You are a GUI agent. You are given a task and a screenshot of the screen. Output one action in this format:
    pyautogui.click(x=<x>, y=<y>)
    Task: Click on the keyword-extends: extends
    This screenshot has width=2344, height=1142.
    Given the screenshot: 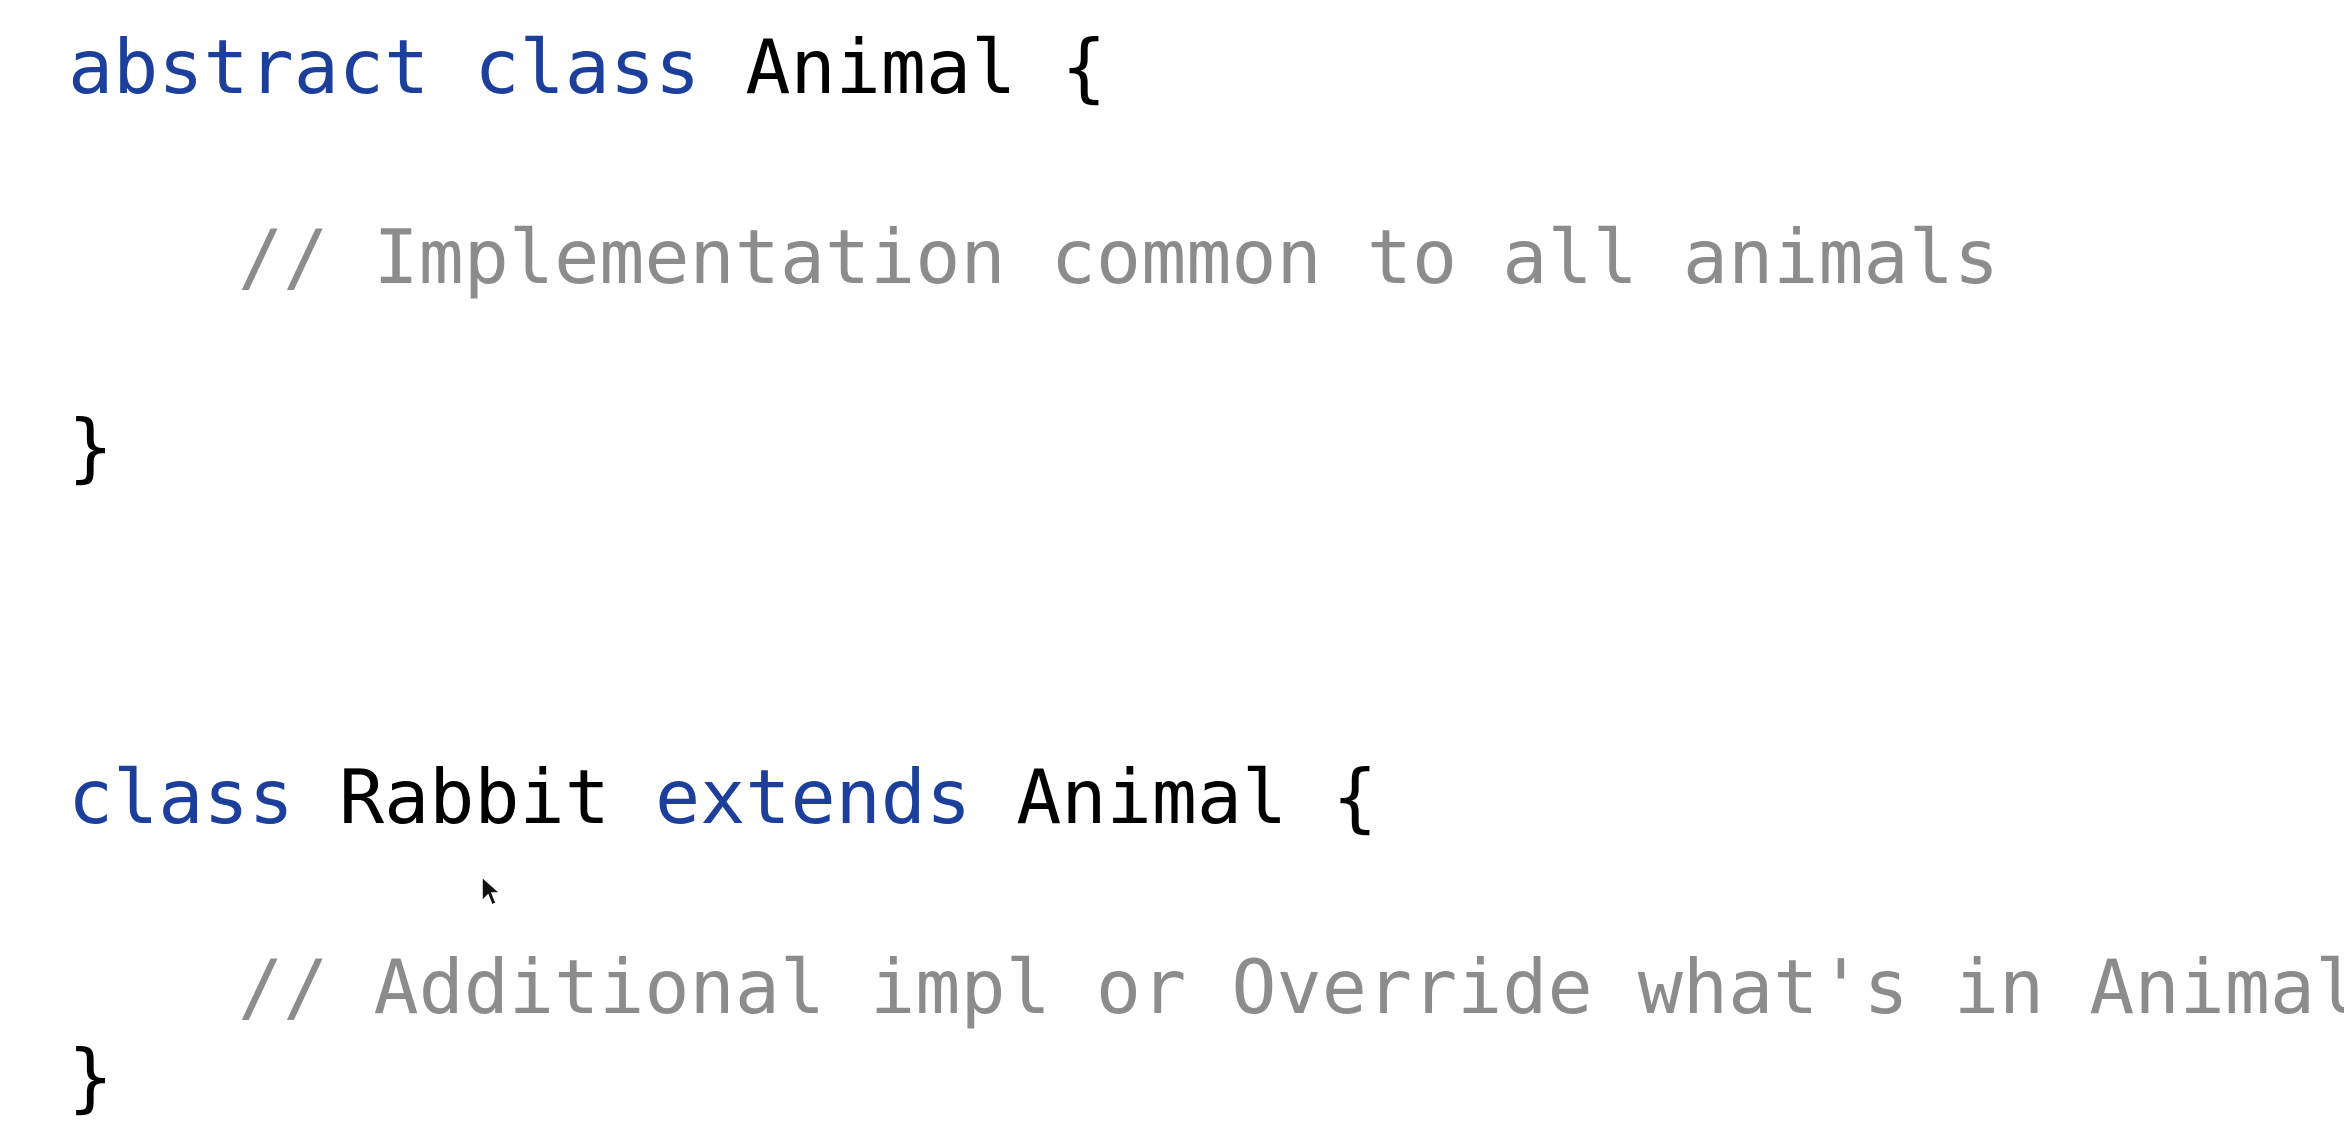 What is the action you would take?
    pyautogui.click(x=813, y=797)
    